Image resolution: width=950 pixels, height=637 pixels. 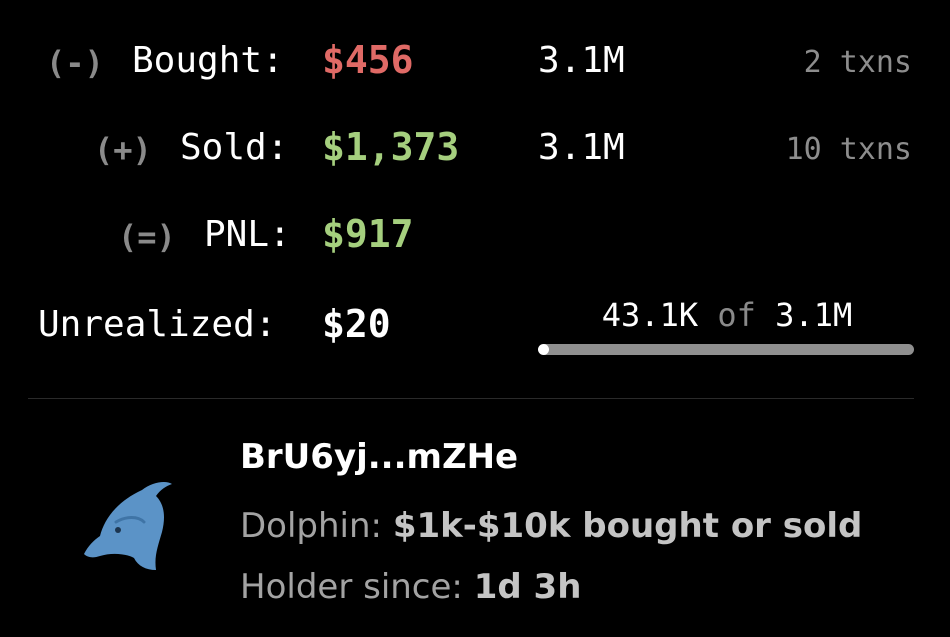 I want to click on holdings-of: of, so click(x=736, y=315).